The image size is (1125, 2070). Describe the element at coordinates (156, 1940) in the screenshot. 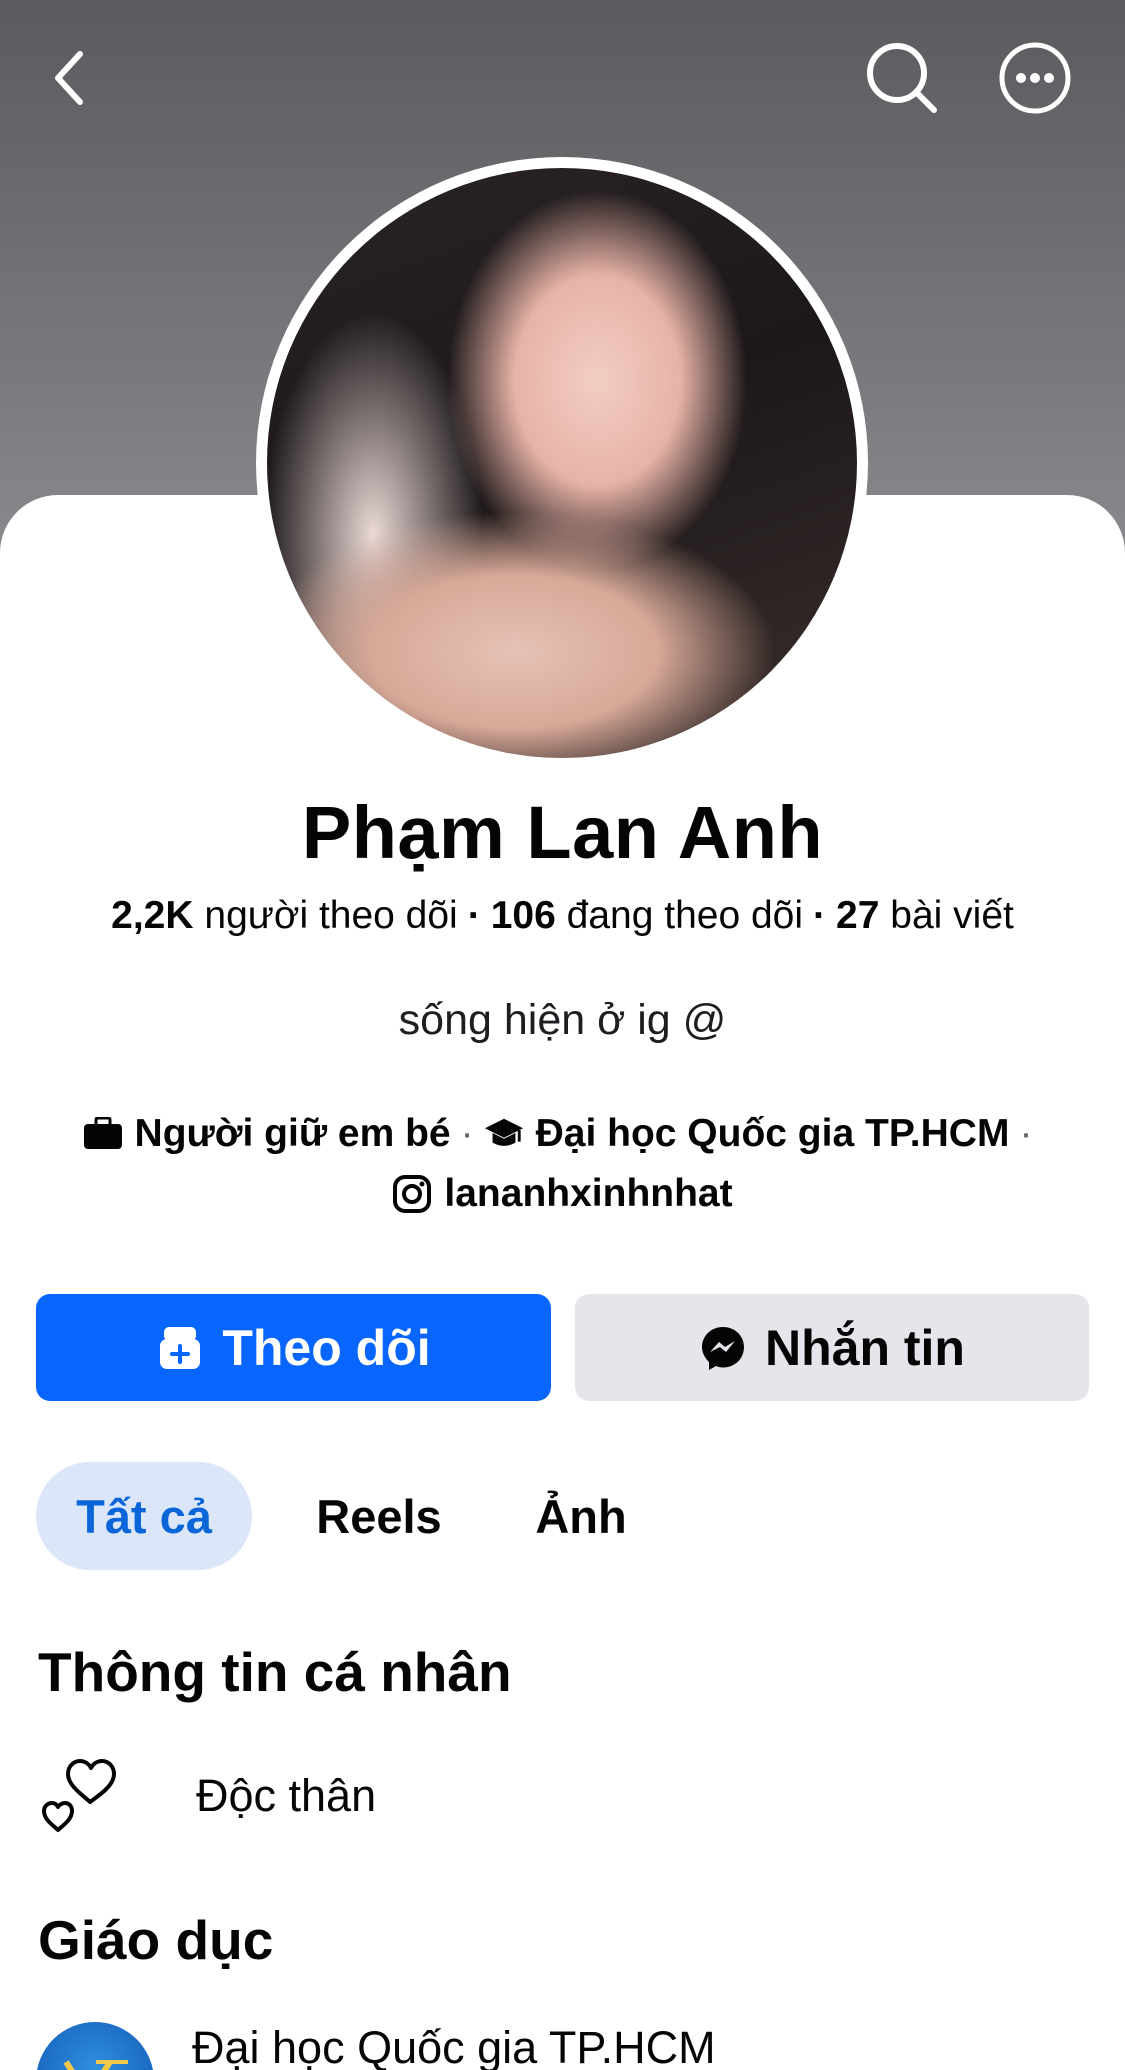

I see `education-title: Giáo dục` at that location.